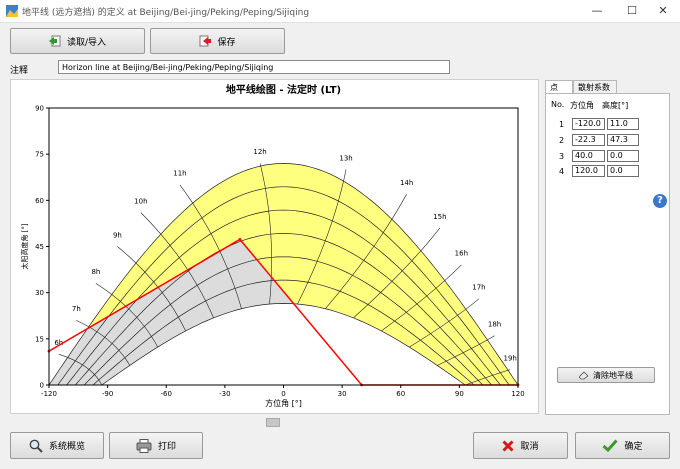 This screenshot has height=469, width=680. What do you see at coordinates (283, 89) in the screenshot?
I see `chart-title: 地平线绘图 - 法定时 (LT)` at bounding box center [283, 89].